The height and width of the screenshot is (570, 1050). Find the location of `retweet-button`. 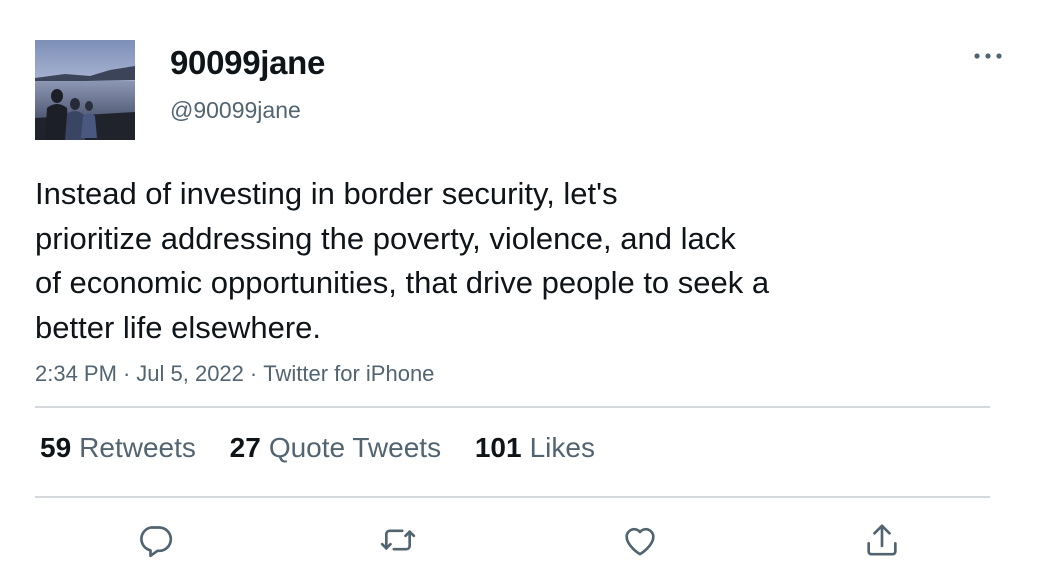

retweet-button is located at coordinates (398, 540).